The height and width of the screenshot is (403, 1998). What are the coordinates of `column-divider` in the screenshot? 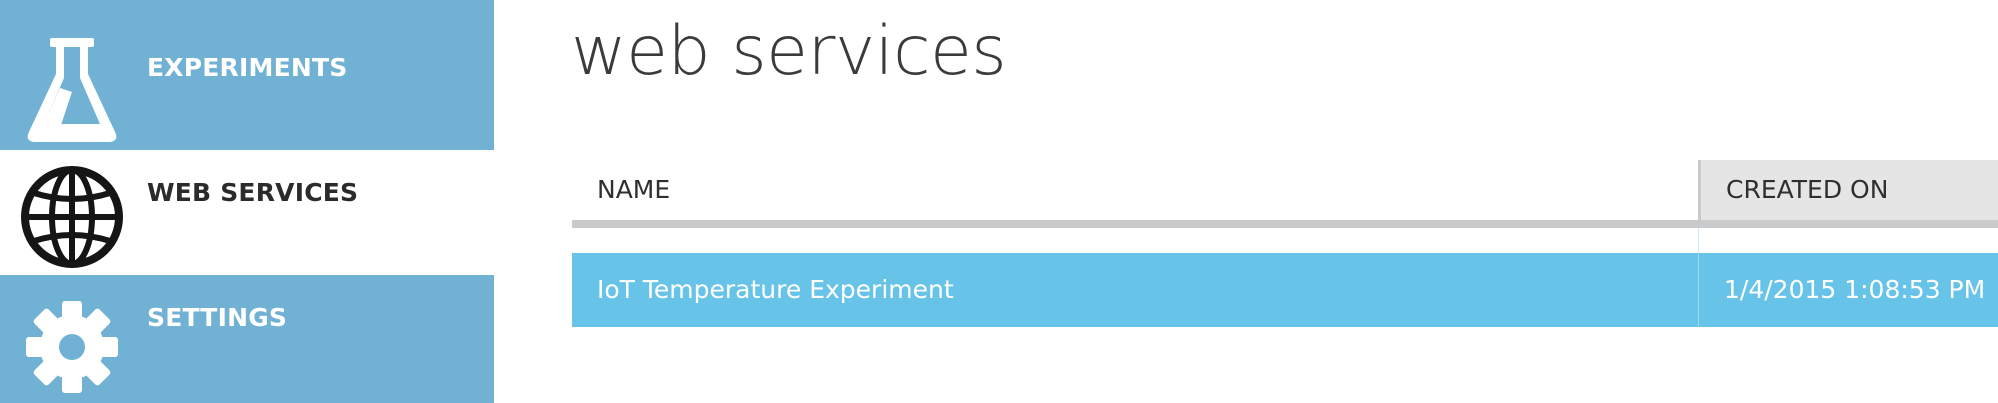 It's located at (1698, 240).